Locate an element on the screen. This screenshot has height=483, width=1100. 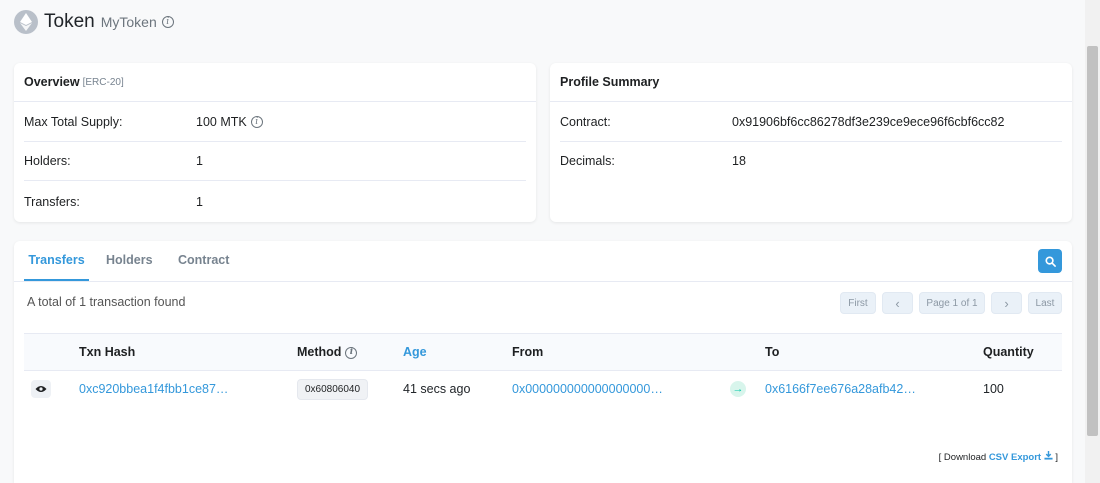
page-header: Token MyToken i is located at coordinates (94, 22).